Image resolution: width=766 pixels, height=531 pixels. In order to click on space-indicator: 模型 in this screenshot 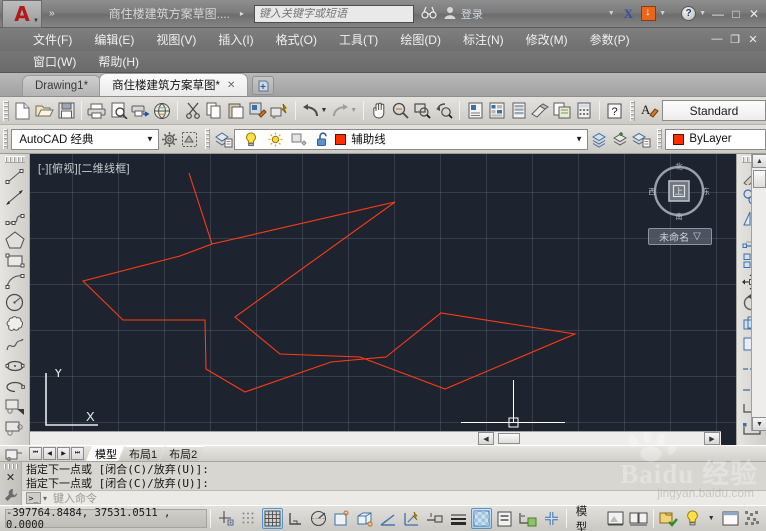, I will do `click(587, 517)`.